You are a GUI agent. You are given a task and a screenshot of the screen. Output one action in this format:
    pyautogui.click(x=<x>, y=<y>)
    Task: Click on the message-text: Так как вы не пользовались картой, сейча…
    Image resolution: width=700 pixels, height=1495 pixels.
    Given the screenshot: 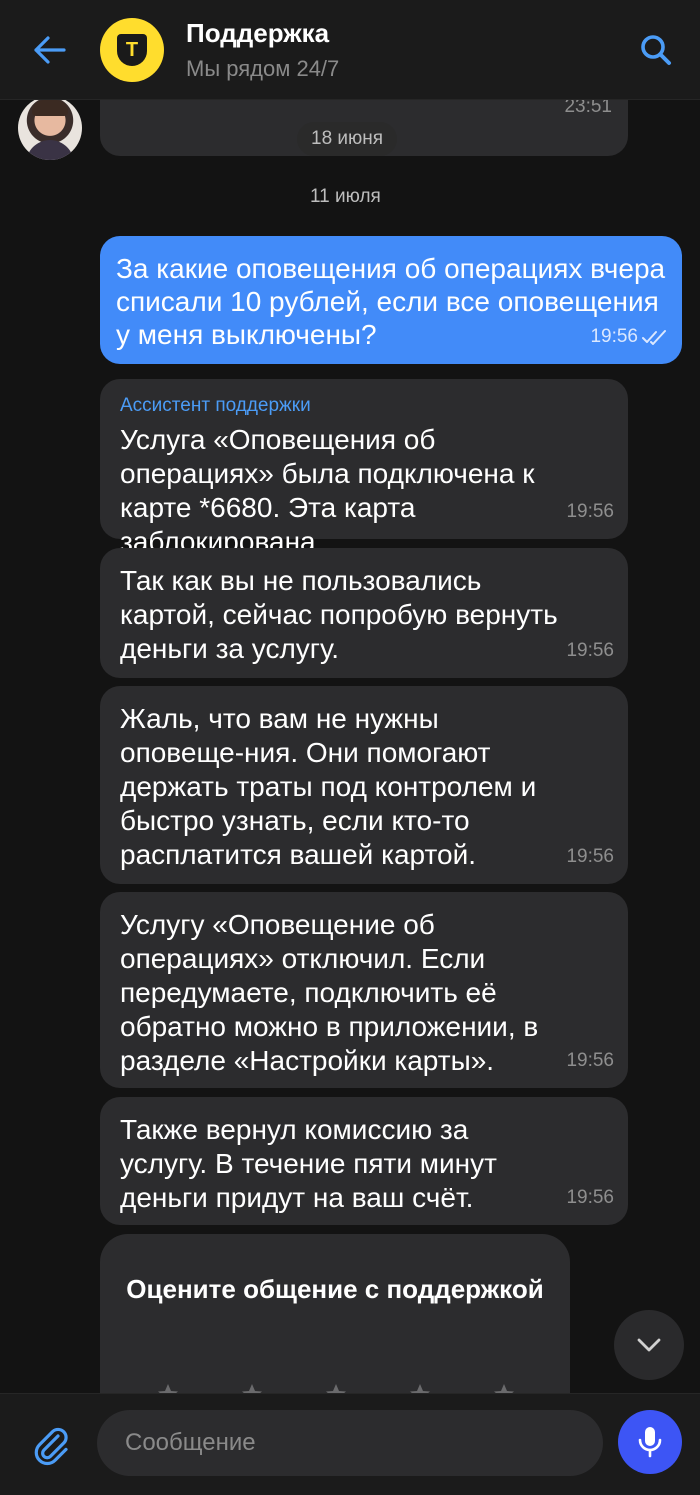 What is the action you would take?
    pyautogui.click(x=339, y=614)
    